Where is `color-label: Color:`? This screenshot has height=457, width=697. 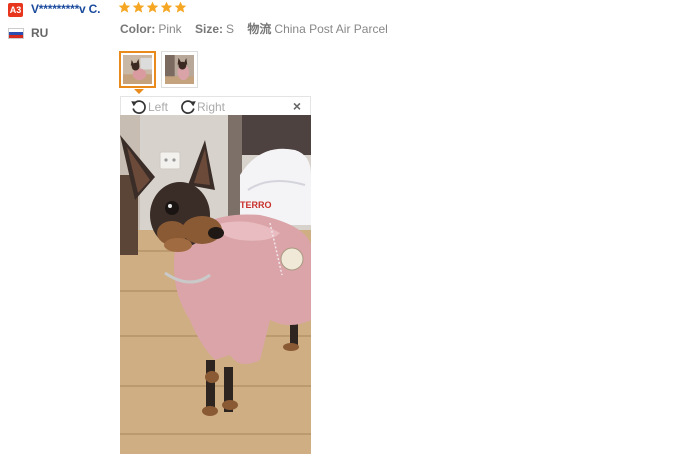 color-label: Color: is located at coordinates (138, 29).